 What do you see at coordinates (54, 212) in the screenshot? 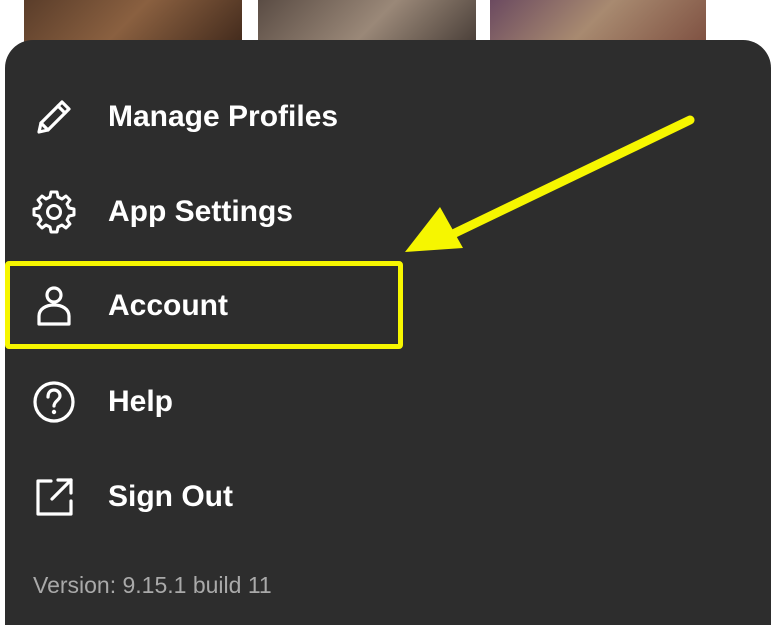
I see `gear-icon` at bounding box center [54, 212].